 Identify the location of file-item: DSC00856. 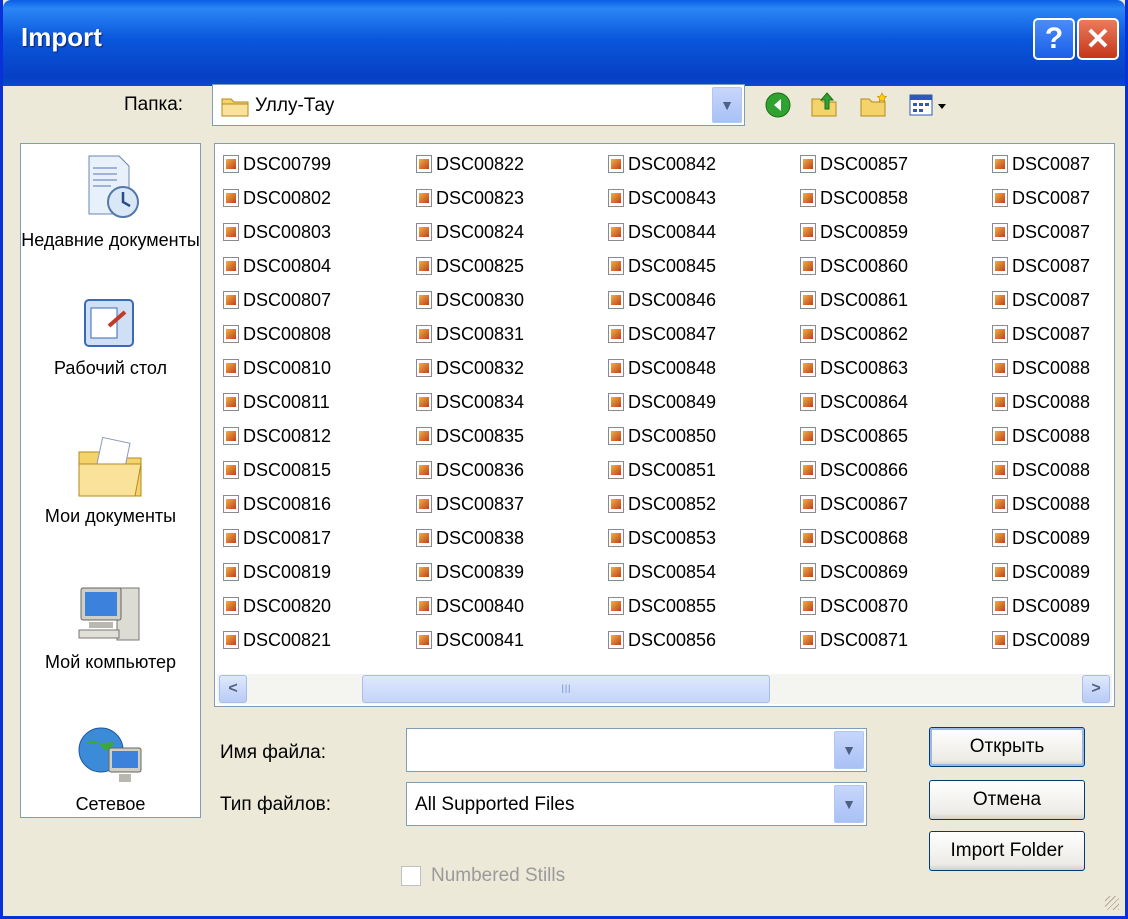
(662, 640).